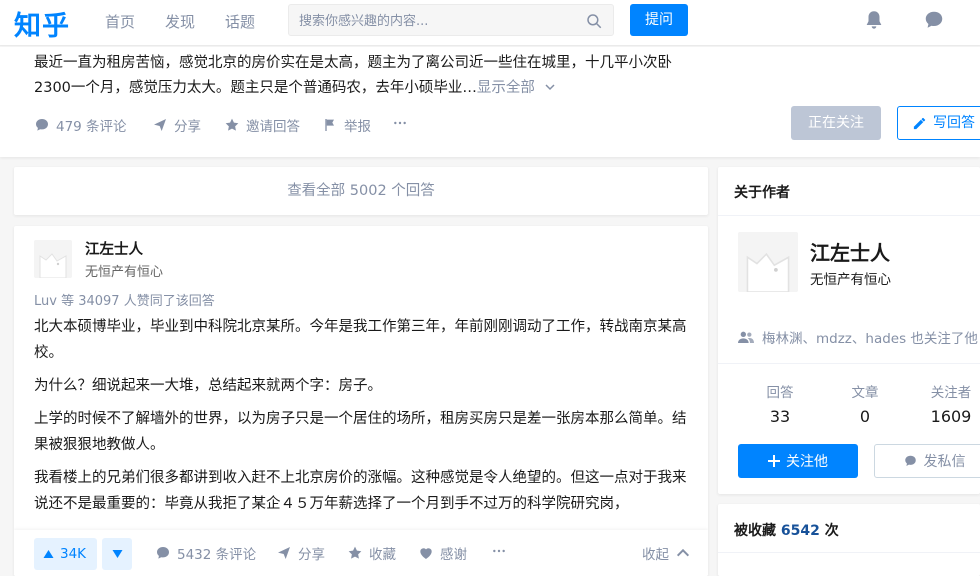  I want to click on messages-icon, so click(934, 20).